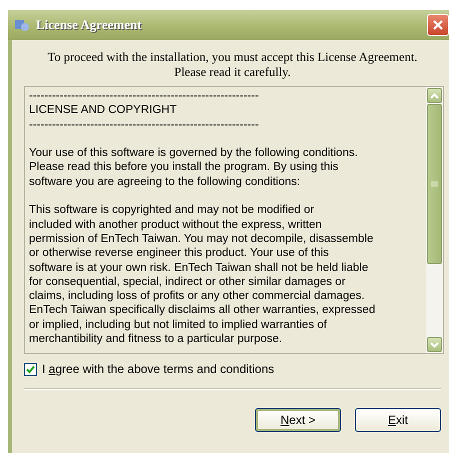 The height and width of the screenshot is (453, 449). What do you see at coordinates (158, 369) in the screenshot?
I see `agree-label: I agree with the above terms and conditions` at bounding box center [158, 369].